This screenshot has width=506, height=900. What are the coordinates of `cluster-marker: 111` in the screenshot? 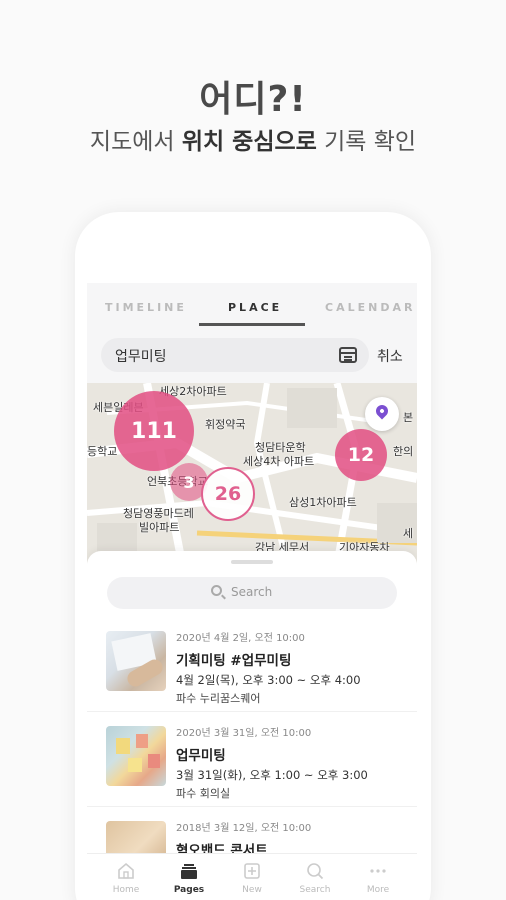 It's located at (154, 431).